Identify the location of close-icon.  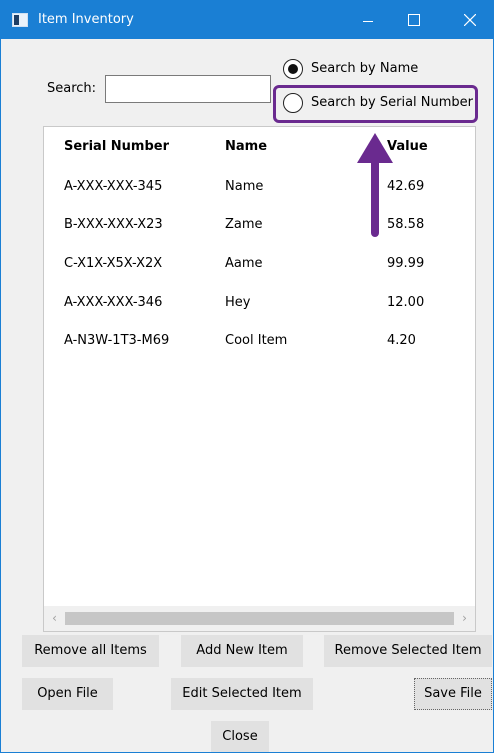
(470, 20).